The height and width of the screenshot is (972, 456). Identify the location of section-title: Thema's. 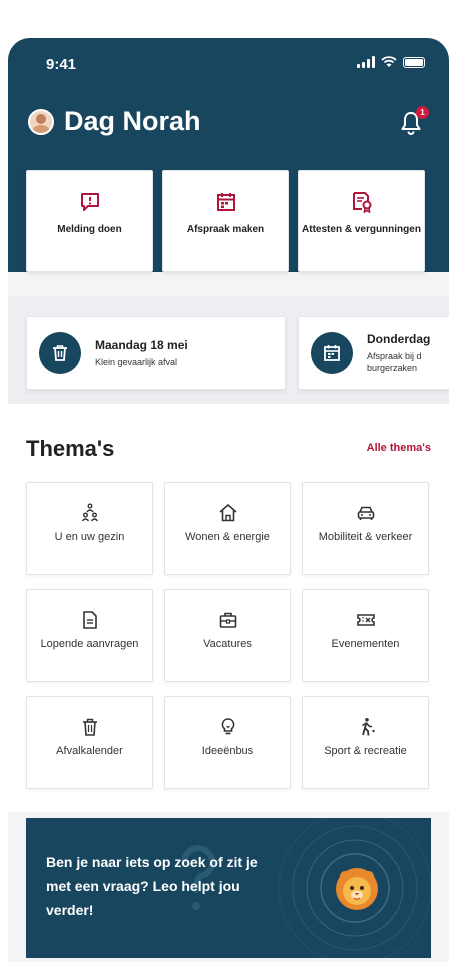
(70, 448).